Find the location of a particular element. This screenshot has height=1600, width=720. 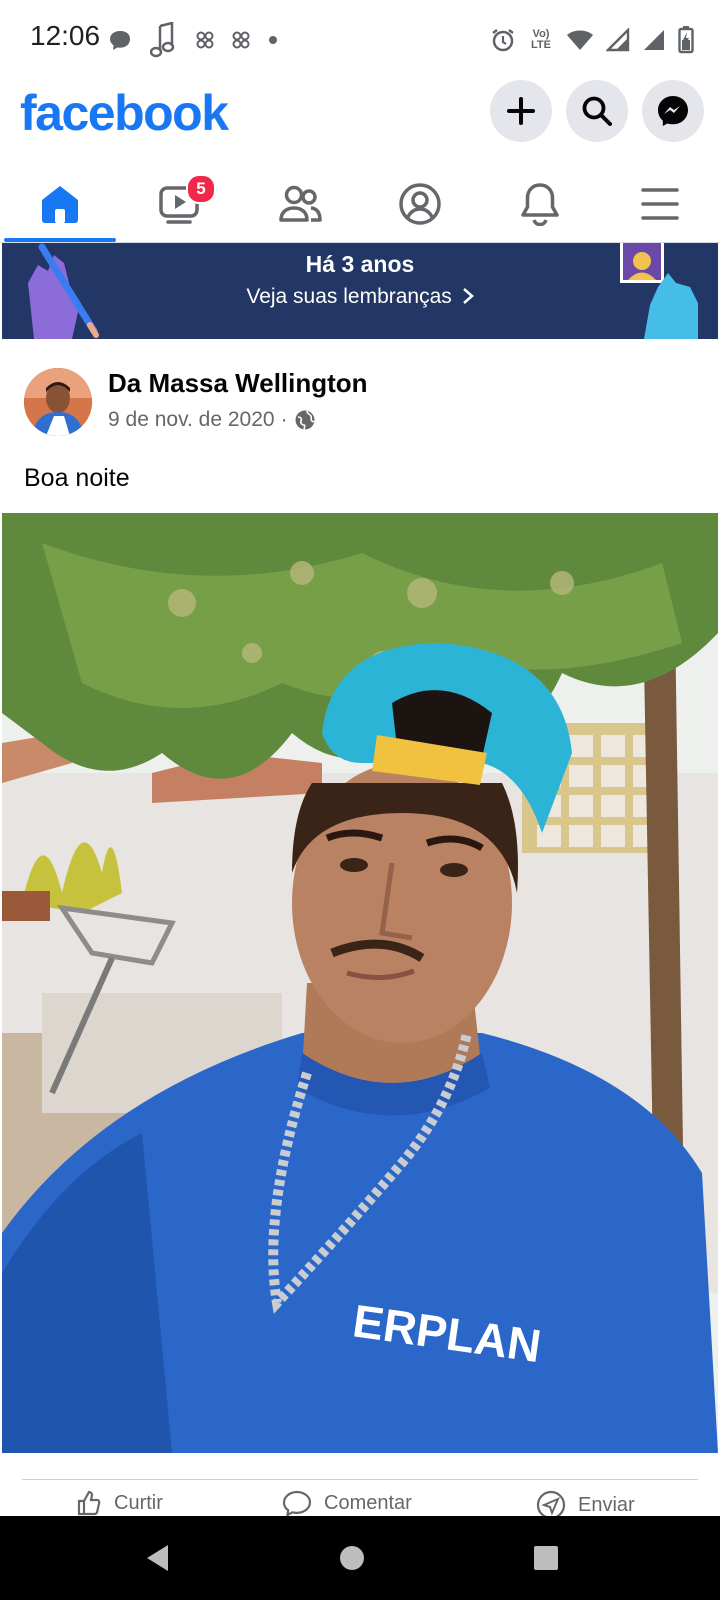

status-right-icons: Vo) LTE is located at coordinates (592, 40).